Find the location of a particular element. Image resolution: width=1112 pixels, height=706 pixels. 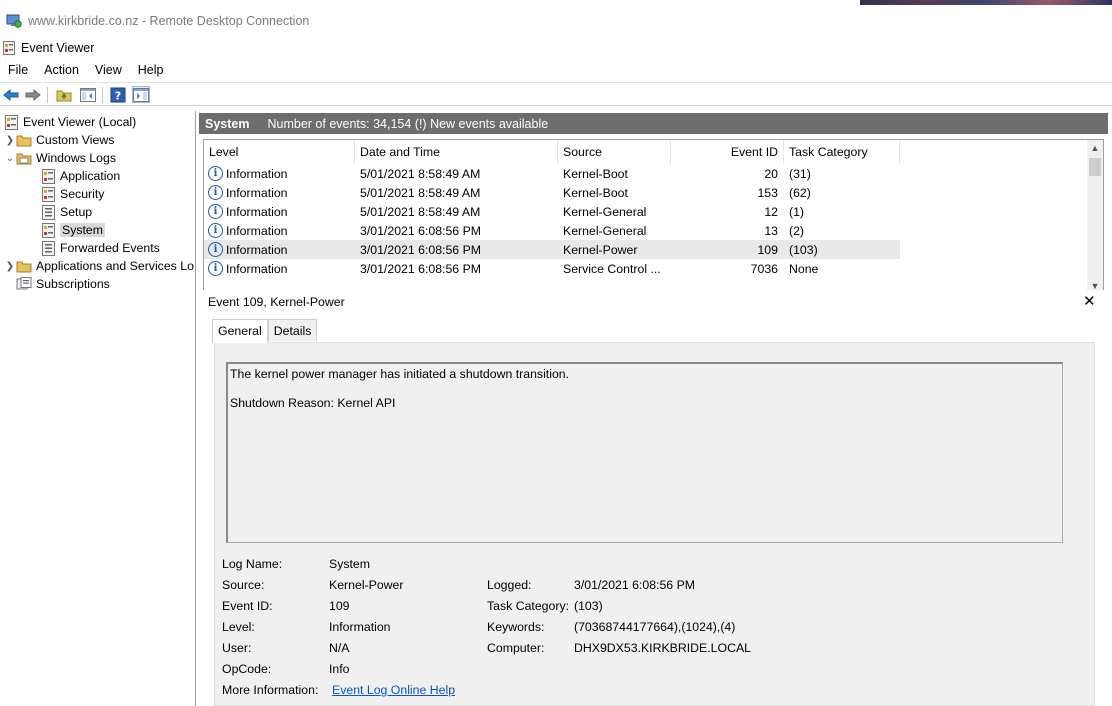

cell-event-id: 12 is located at coordinates (771, 211).